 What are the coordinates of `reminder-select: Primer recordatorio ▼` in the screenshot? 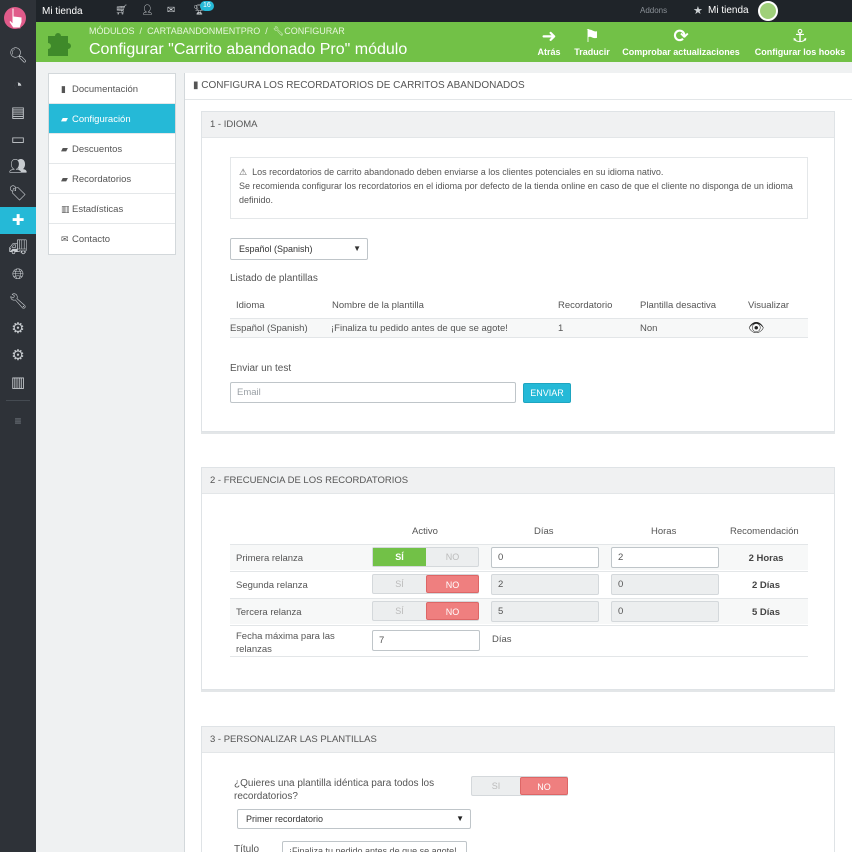 It's located at (354, 819).